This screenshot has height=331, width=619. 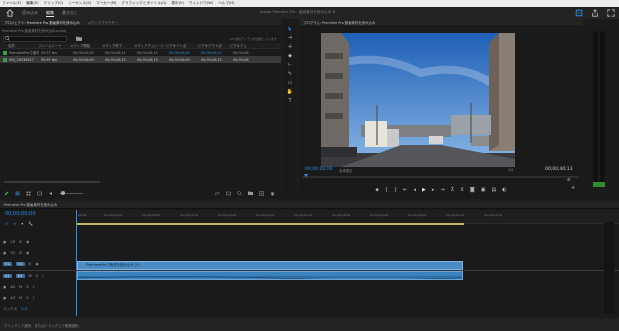 What do you see at coordinates (270, 275) in the screenshot?
I see `audio-clip` at bounding box center [270, 275].